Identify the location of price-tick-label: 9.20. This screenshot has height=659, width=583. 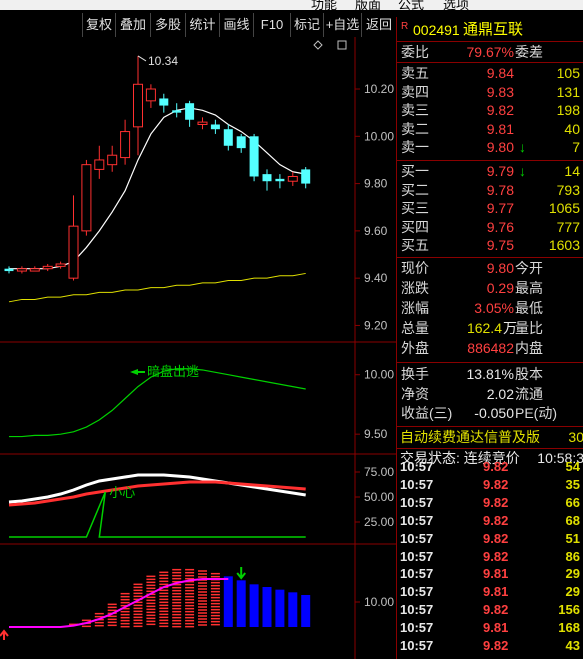
(376, 325).